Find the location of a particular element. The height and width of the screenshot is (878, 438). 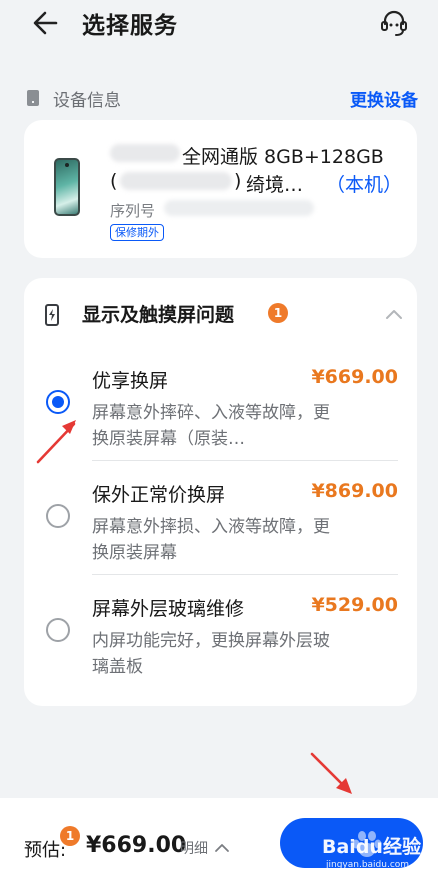

device-spec: 全网通版 8GB+128GB is located at coordinates (283, 157).